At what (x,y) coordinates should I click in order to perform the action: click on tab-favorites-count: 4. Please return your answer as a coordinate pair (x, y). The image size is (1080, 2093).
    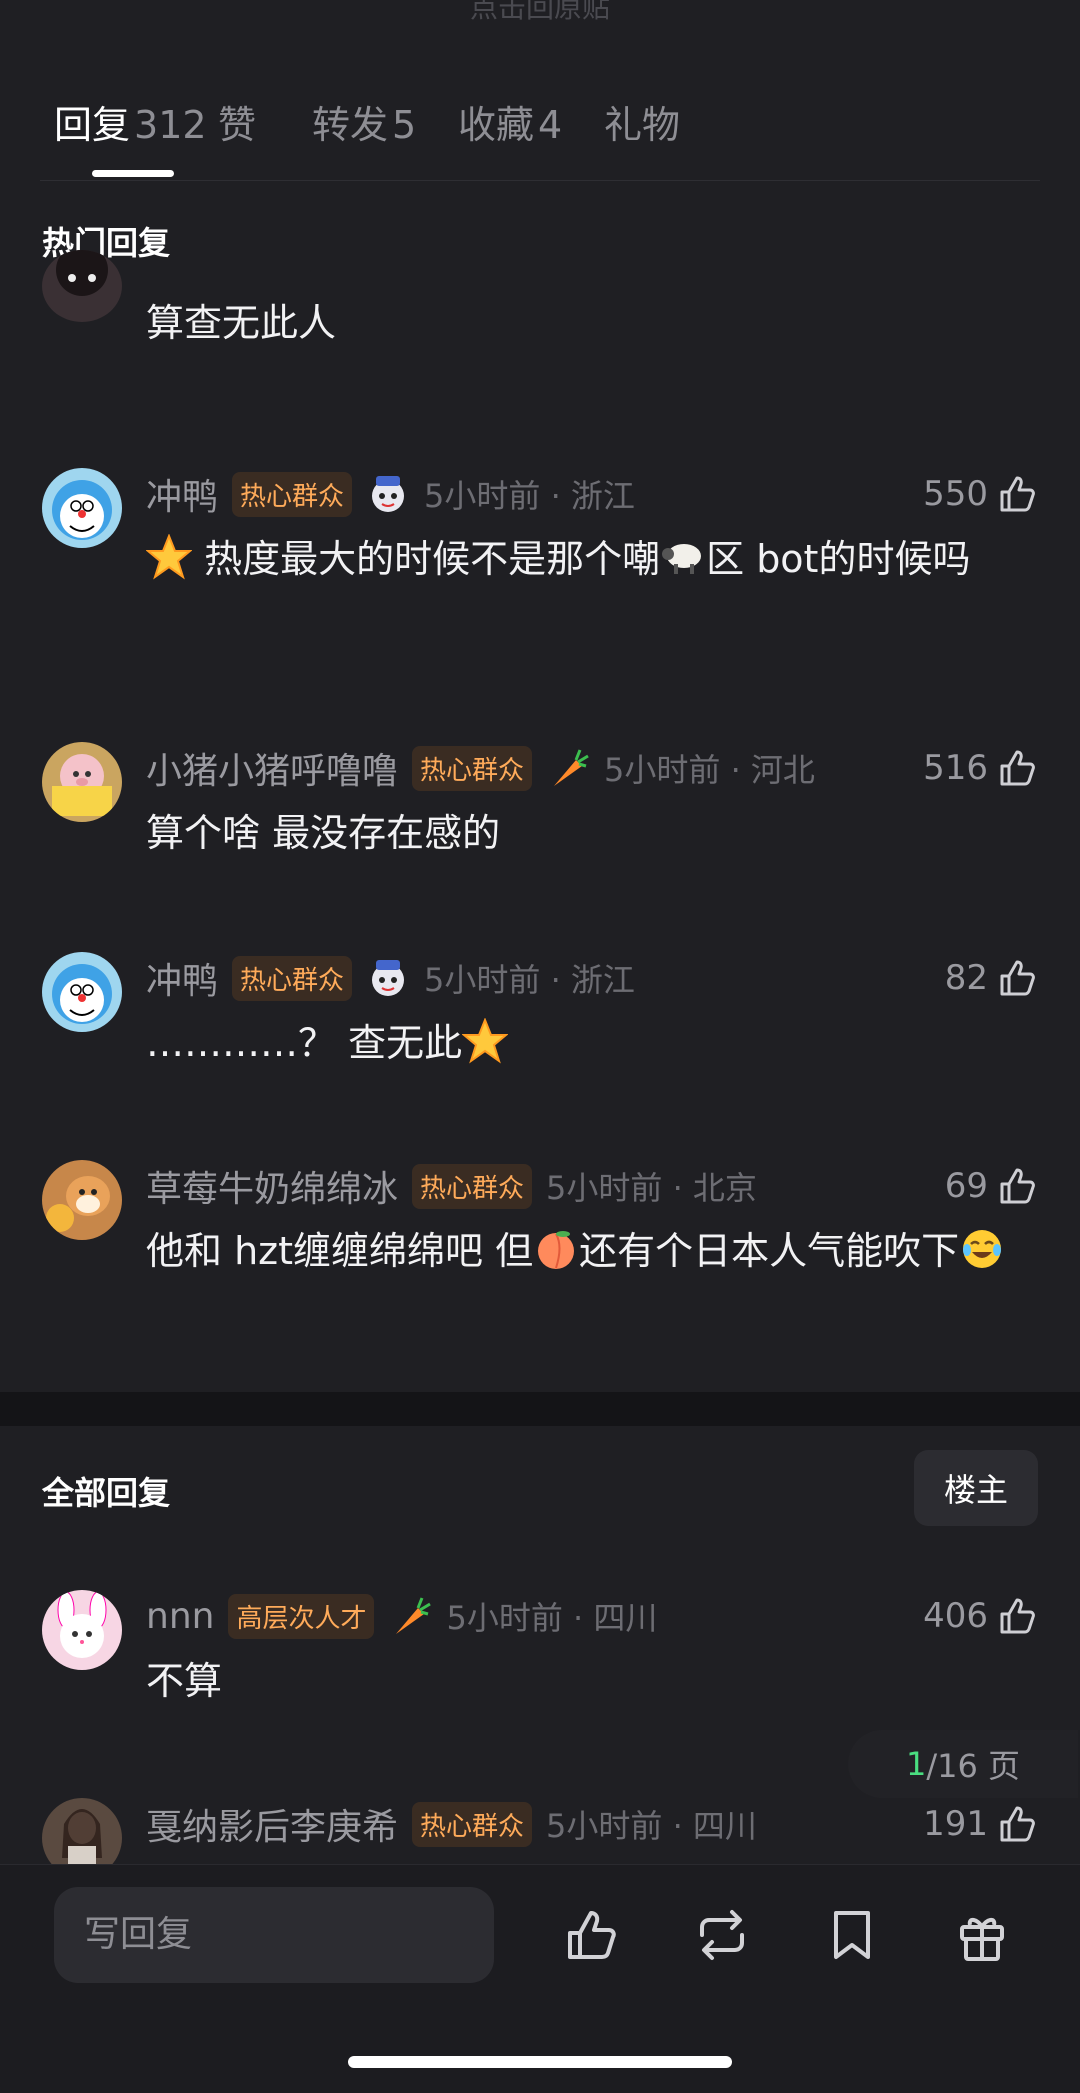
    Looking at the image, I should click on (550, 125).